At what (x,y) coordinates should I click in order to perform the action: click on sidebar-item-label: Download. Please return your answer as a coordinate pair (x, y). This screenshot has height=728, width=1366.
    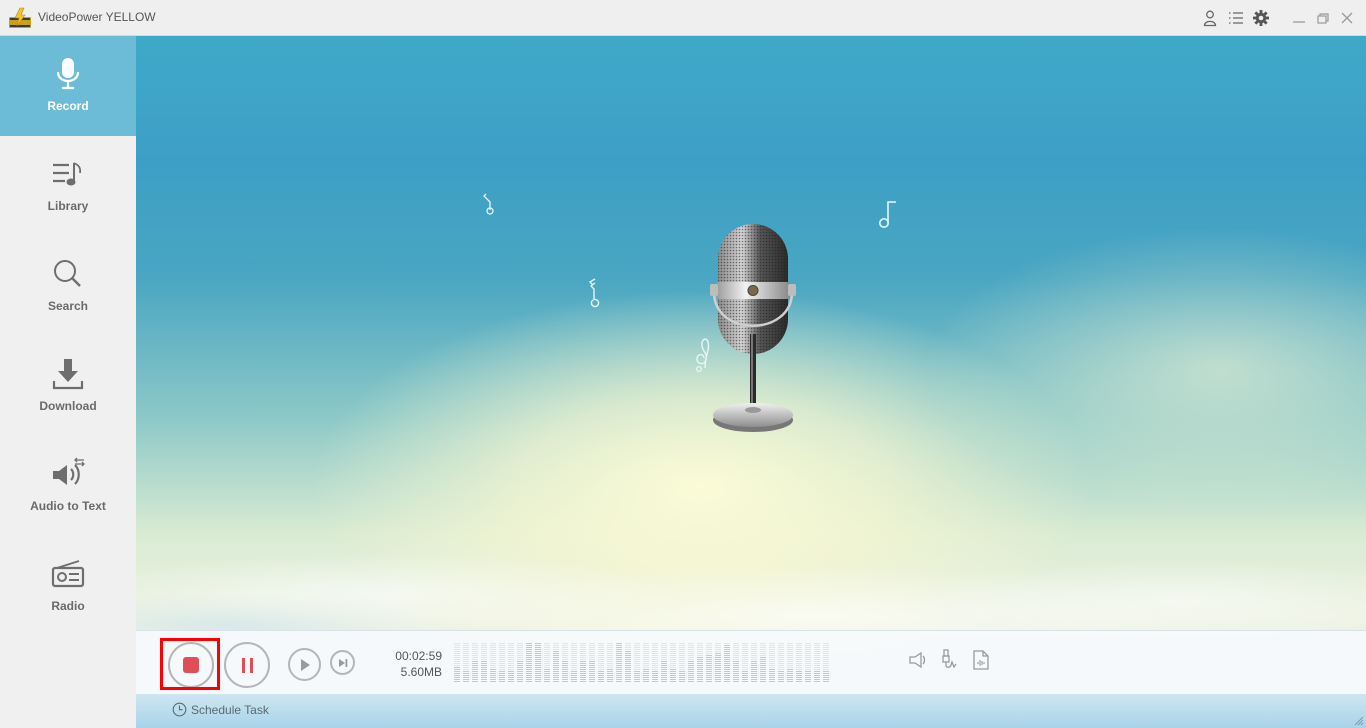
    Looking at the image, I should click on (68, 406).